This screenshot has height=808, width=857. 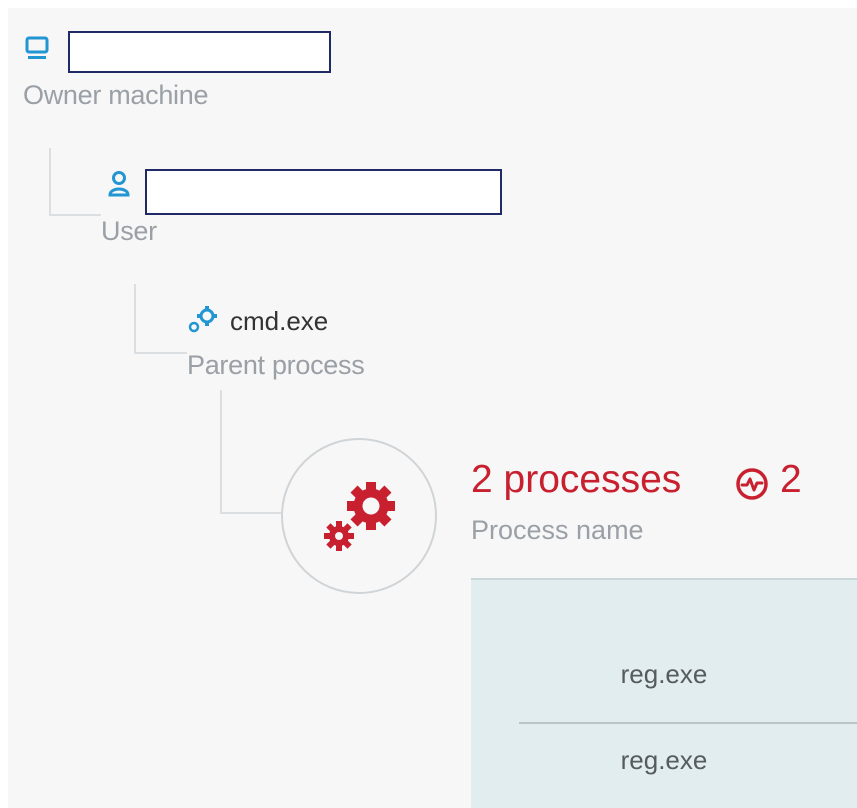 I want to click on owner-machine-name-redacted, so click(x=199, y=52).